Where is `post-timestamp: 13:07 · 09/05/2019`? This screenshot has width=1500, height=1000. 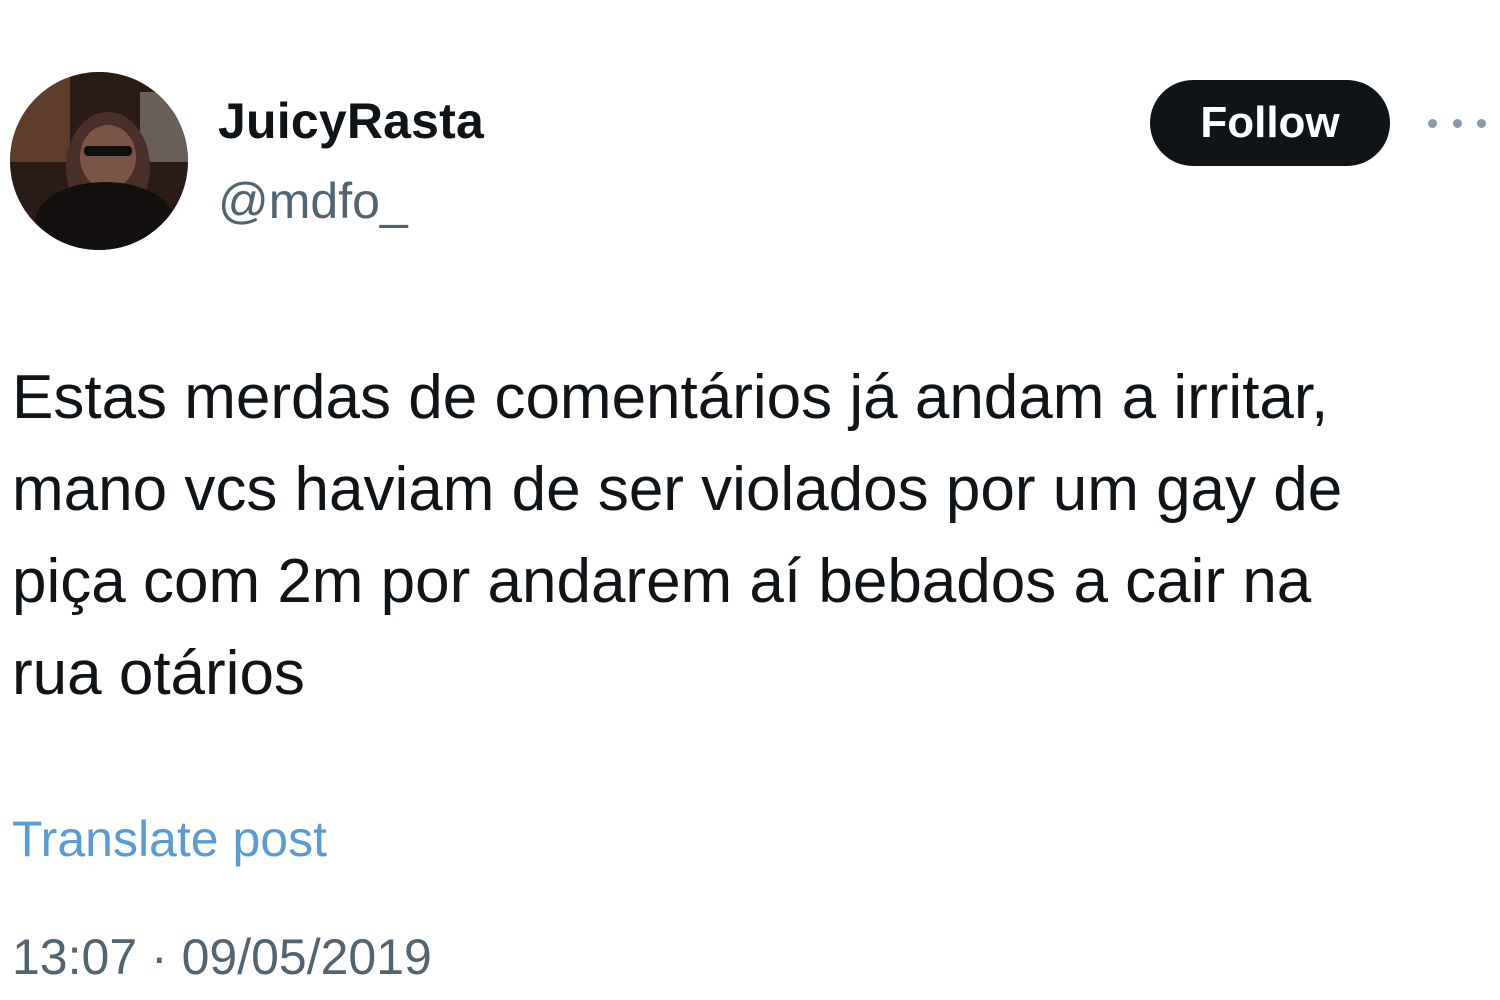 post-timestamp: 13:07 · 09/05/2019 is located at coordinates (222, 957).